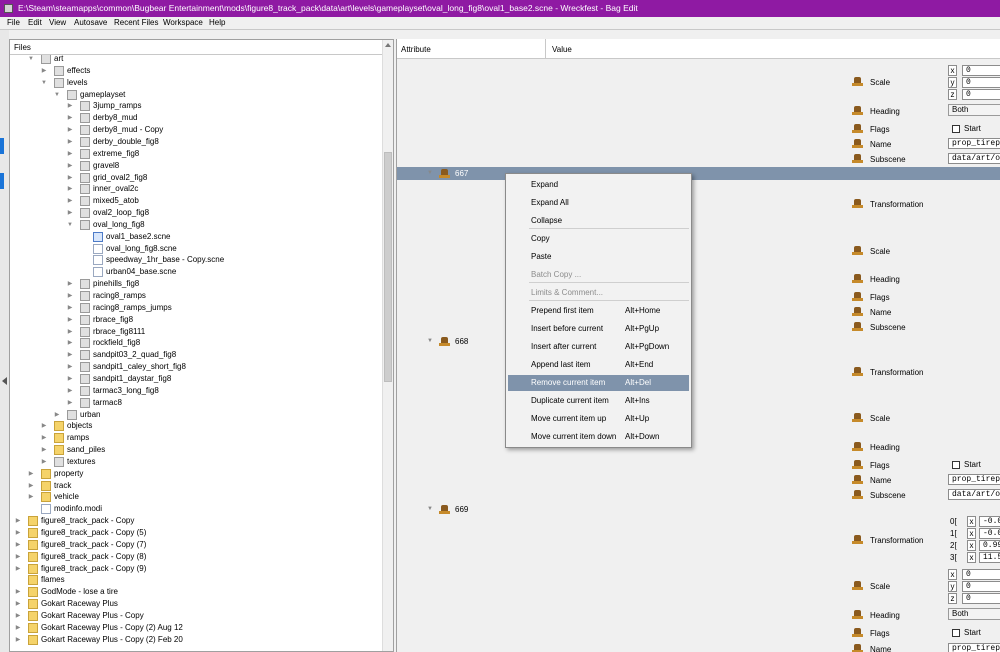 The height and width of the screenshot is (652, 1000). What do you see at coordinates (974, 647) in the screenshot?
I see `name-field: prop_tirepile_black05#xref009` at bounding box center [974, 647].